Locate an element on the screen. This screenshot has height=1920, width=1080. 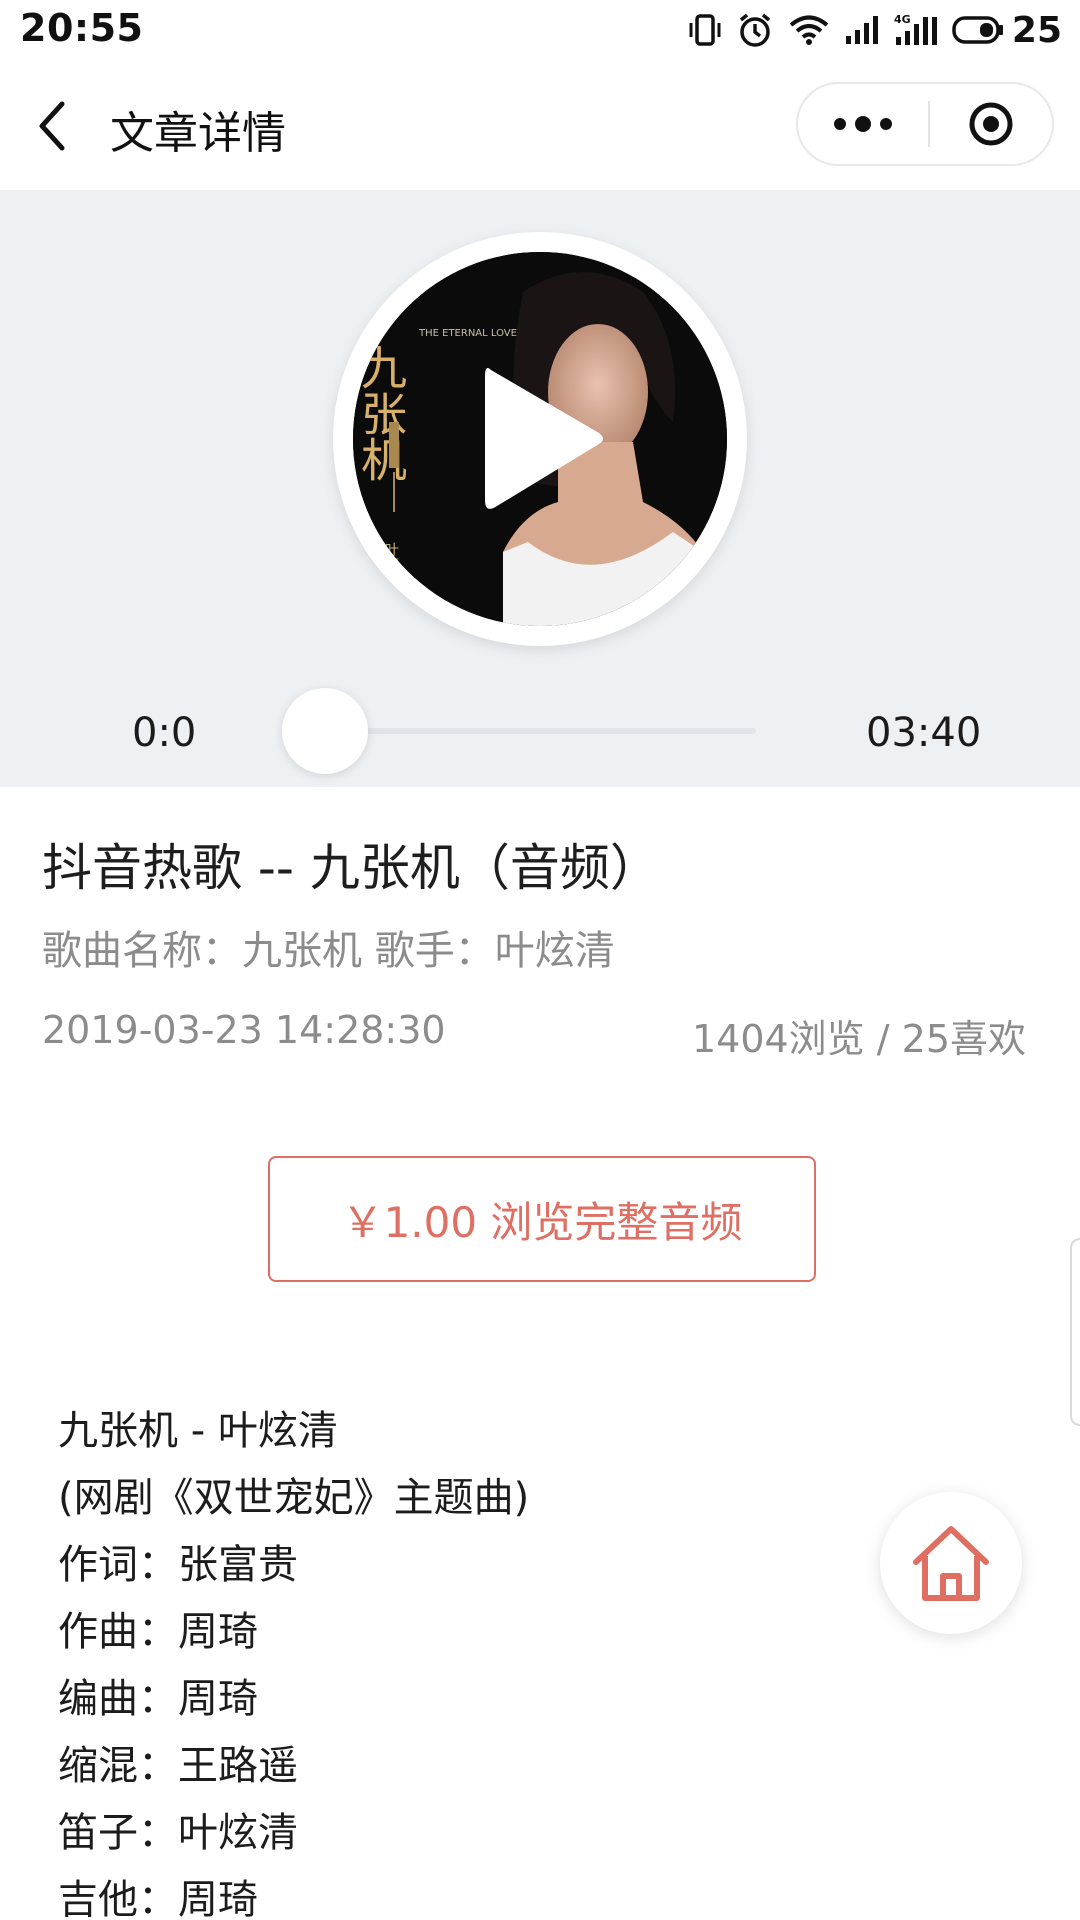
status-icons: 4G 25 is located at coordinates (875, 30).